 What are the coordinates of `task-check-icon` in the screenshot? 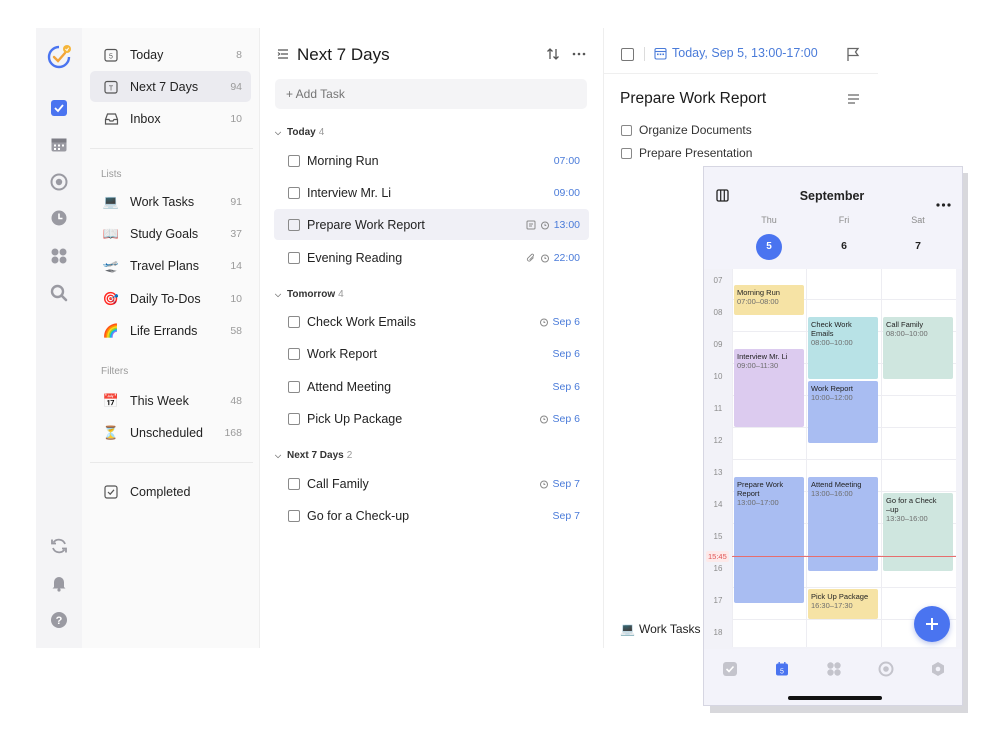 It's located at (59, 108).